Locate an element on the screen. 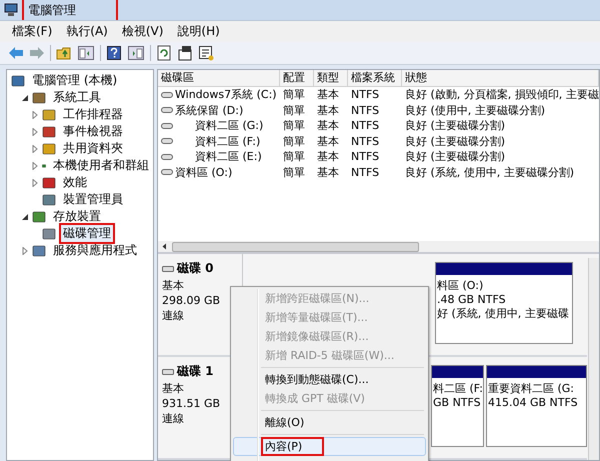 The width and height of the screenshot is (600, 461). menu-item: 說明(H) is located at coordinates (198, 31).